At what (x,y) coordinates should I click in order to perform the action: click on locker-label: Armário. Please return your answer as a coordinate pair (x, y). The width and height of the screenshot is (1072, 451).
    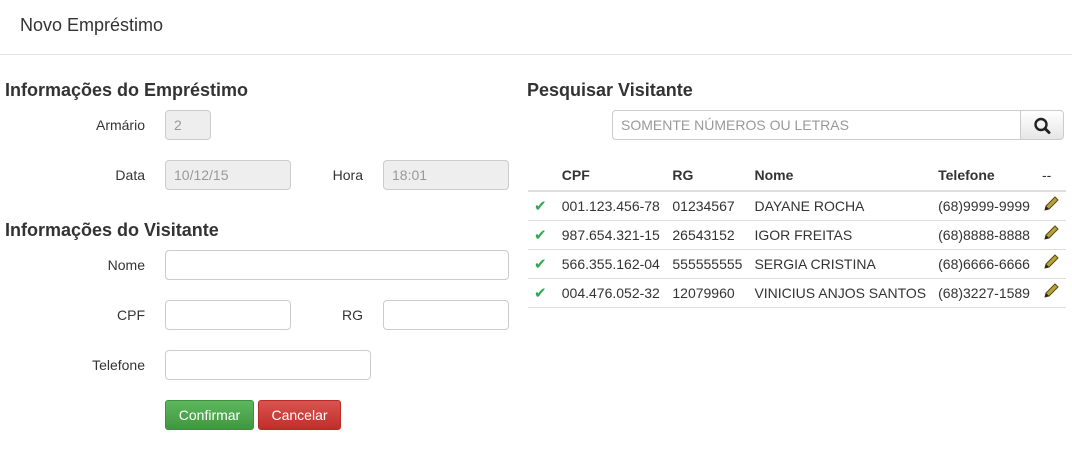
    Looking at the image, I should click on (120, 125).